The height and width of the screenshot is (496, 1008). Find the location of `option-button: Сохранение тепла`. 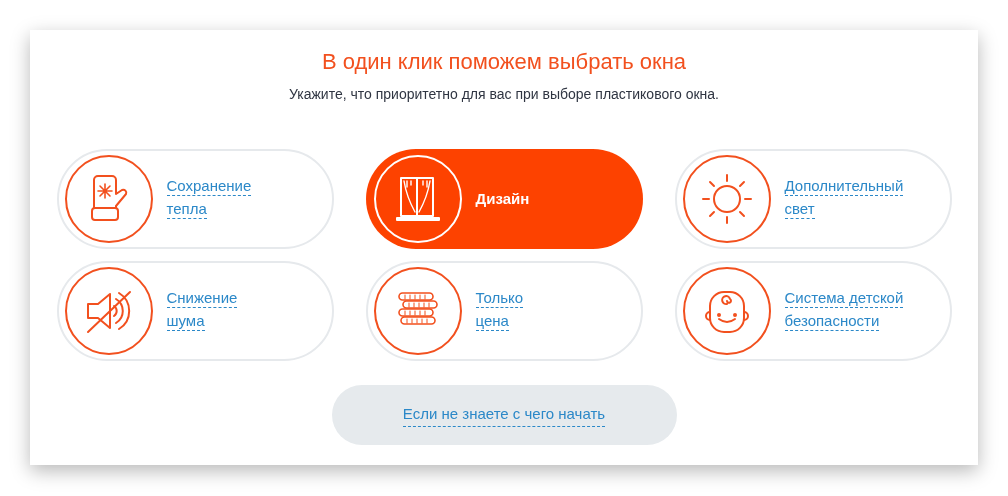

option-button: Сохранение тепла is located at coordinates (195, 199).